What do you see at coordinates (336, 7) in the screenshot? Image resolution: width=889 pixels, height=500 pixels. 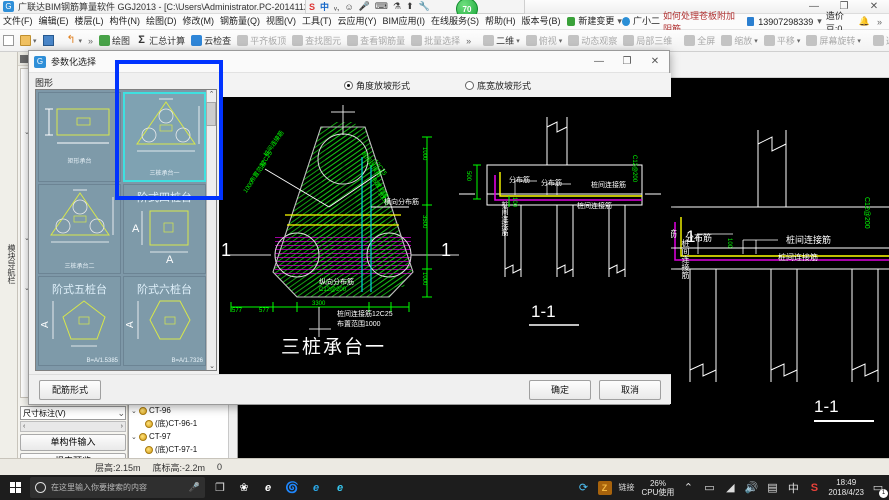 I see `pinyin-icon: ᵥ,` at bounding box center [336, 7].